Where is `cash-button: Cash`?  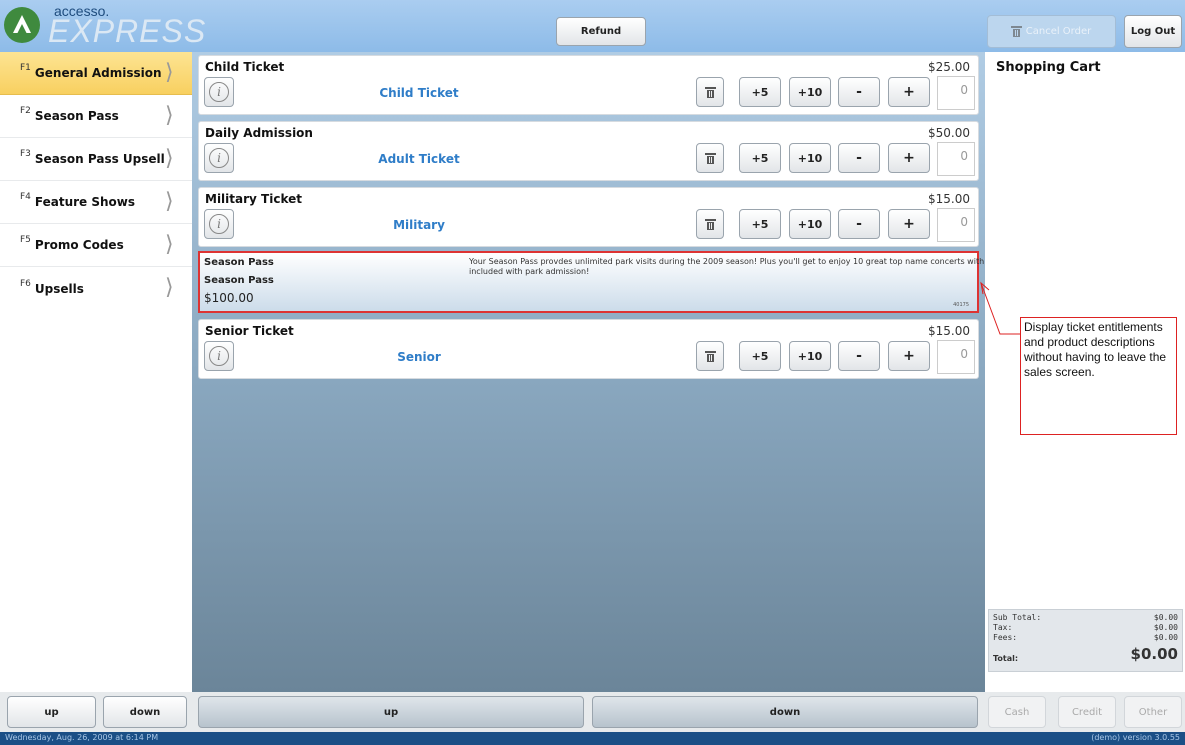 cash-button: Cash is located at coordinates (1017, 712).